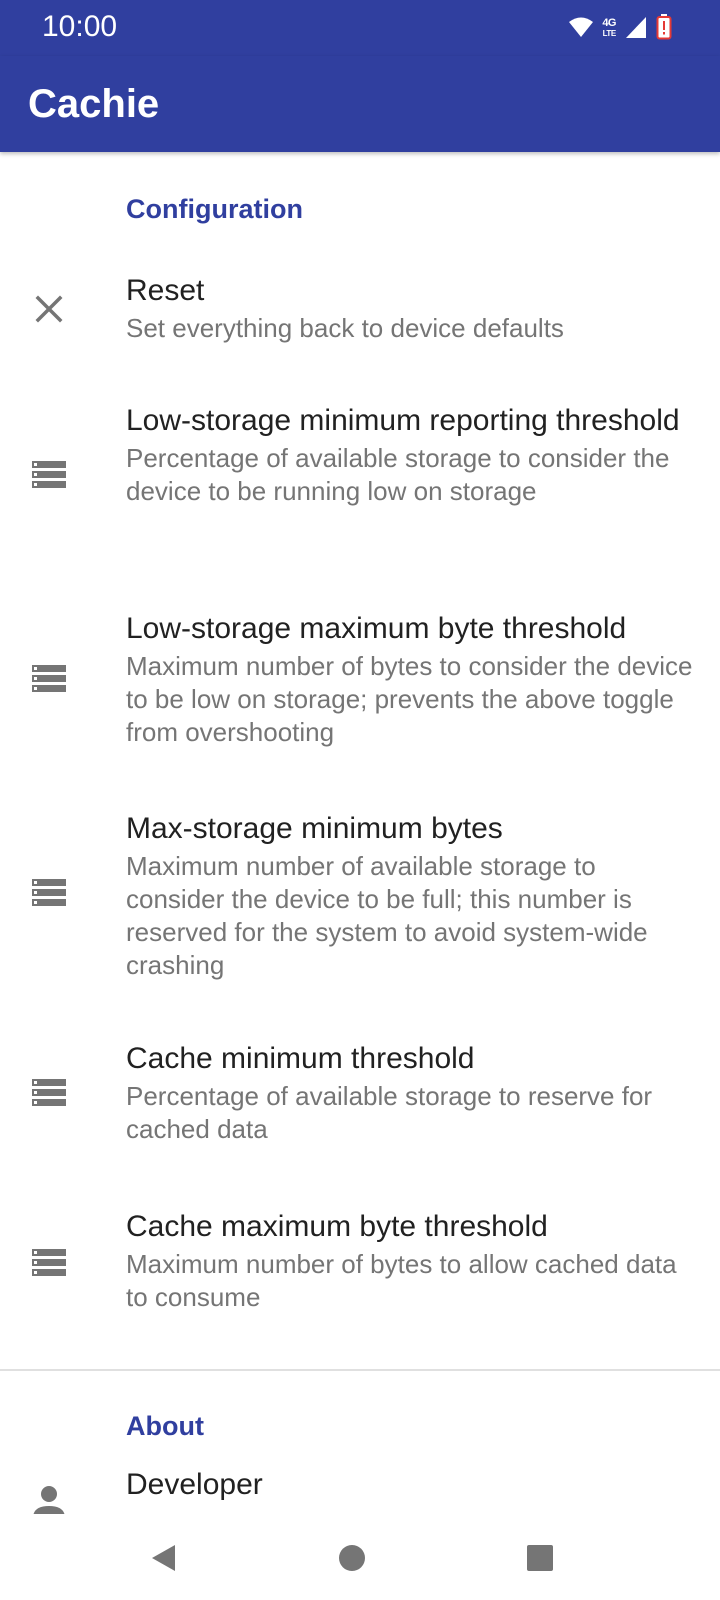 Image resolution: width=720 pixels, height=1600 pixels. I want to click on pref-summary: Set everything back to device defaults, so click(345, 328).